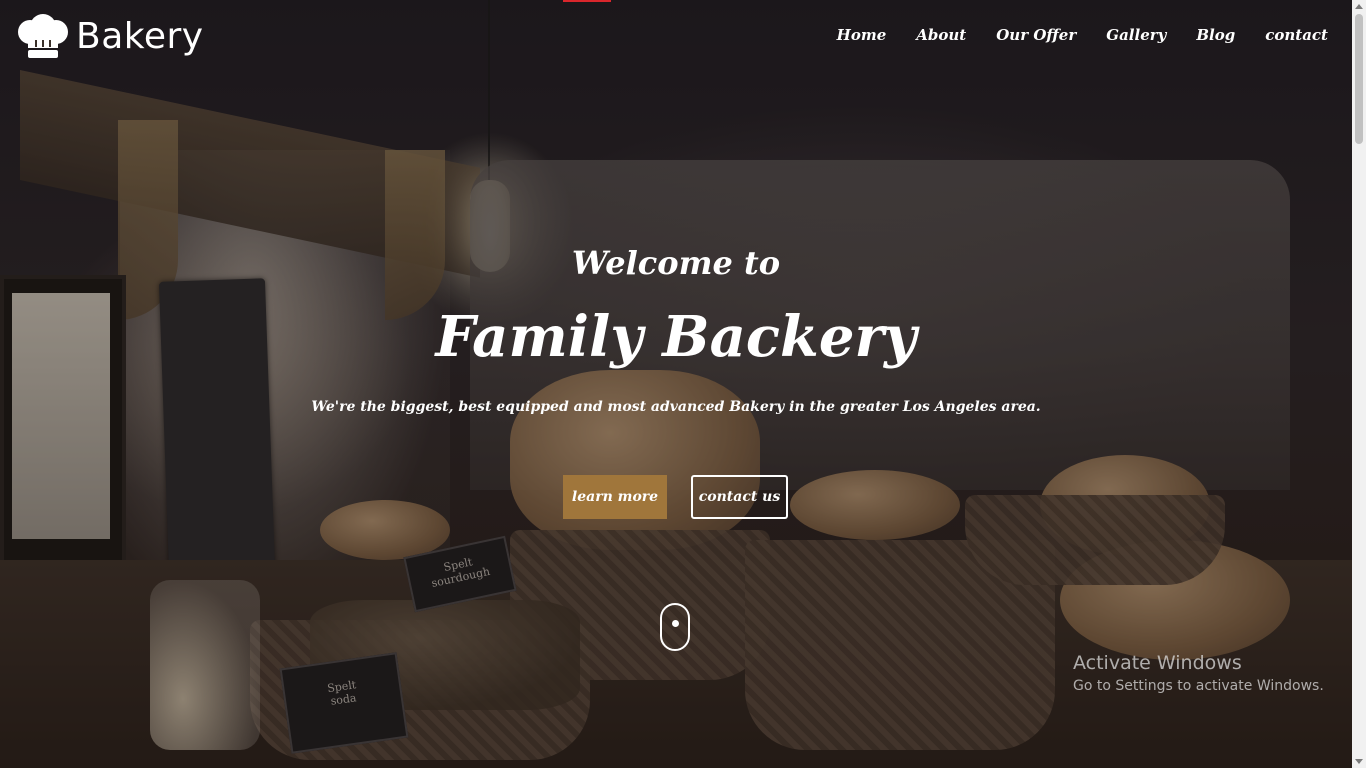  What do you see at coordinates (1215, 35) in the screenshot?
I see `nav-blog: Blog` at bounding box center [1215, 35].